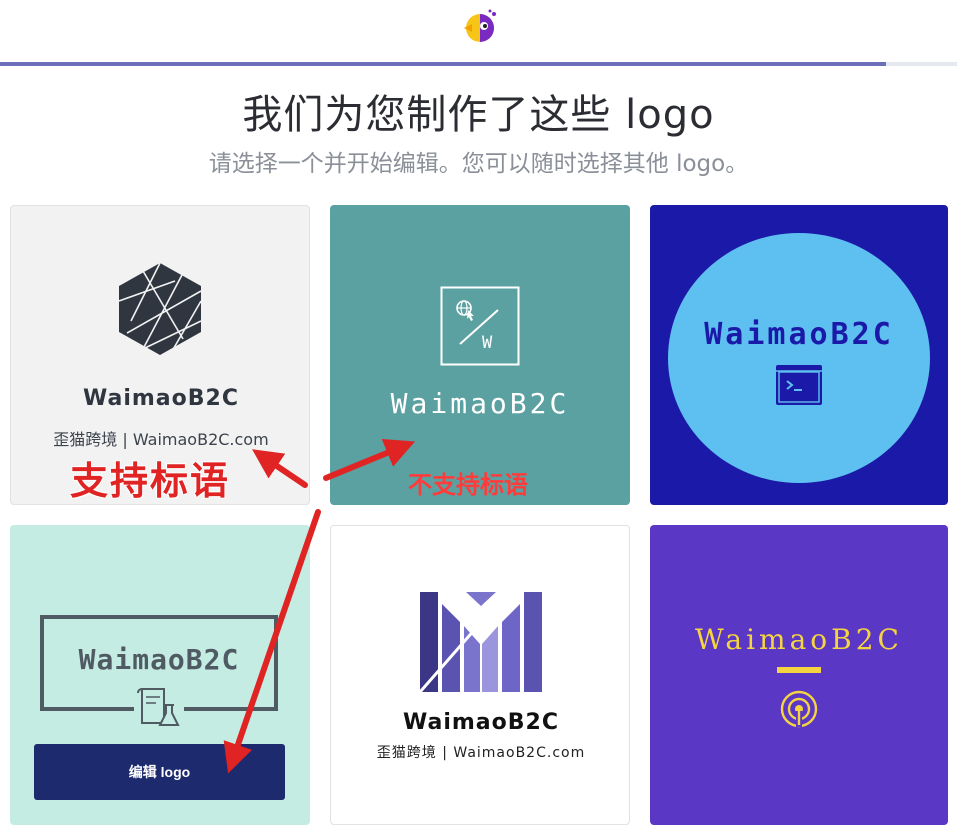  Describe the element at coordinates (161, 439) in the screenshot. I see `card-1-tagline: 歪猫跨境 | WaimaoB2C.com` at that location.